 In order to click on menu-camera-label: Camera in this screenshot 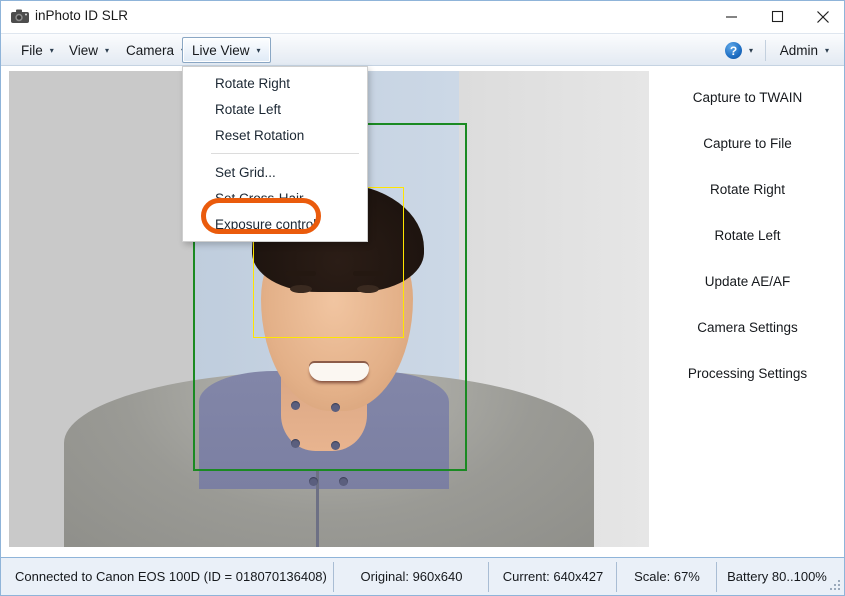, I will do `click(150, 50)`.